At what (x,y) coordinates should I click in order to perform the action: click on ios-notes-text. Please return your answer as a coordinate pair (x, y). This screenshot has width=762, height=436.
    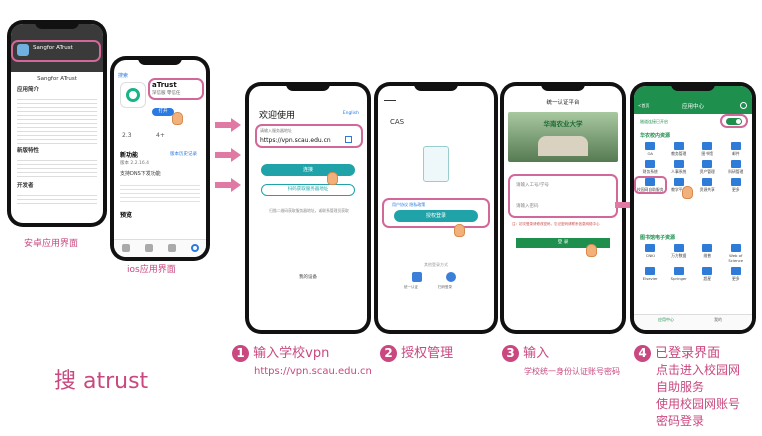
    Looking at the image, I should click on (160, 192).